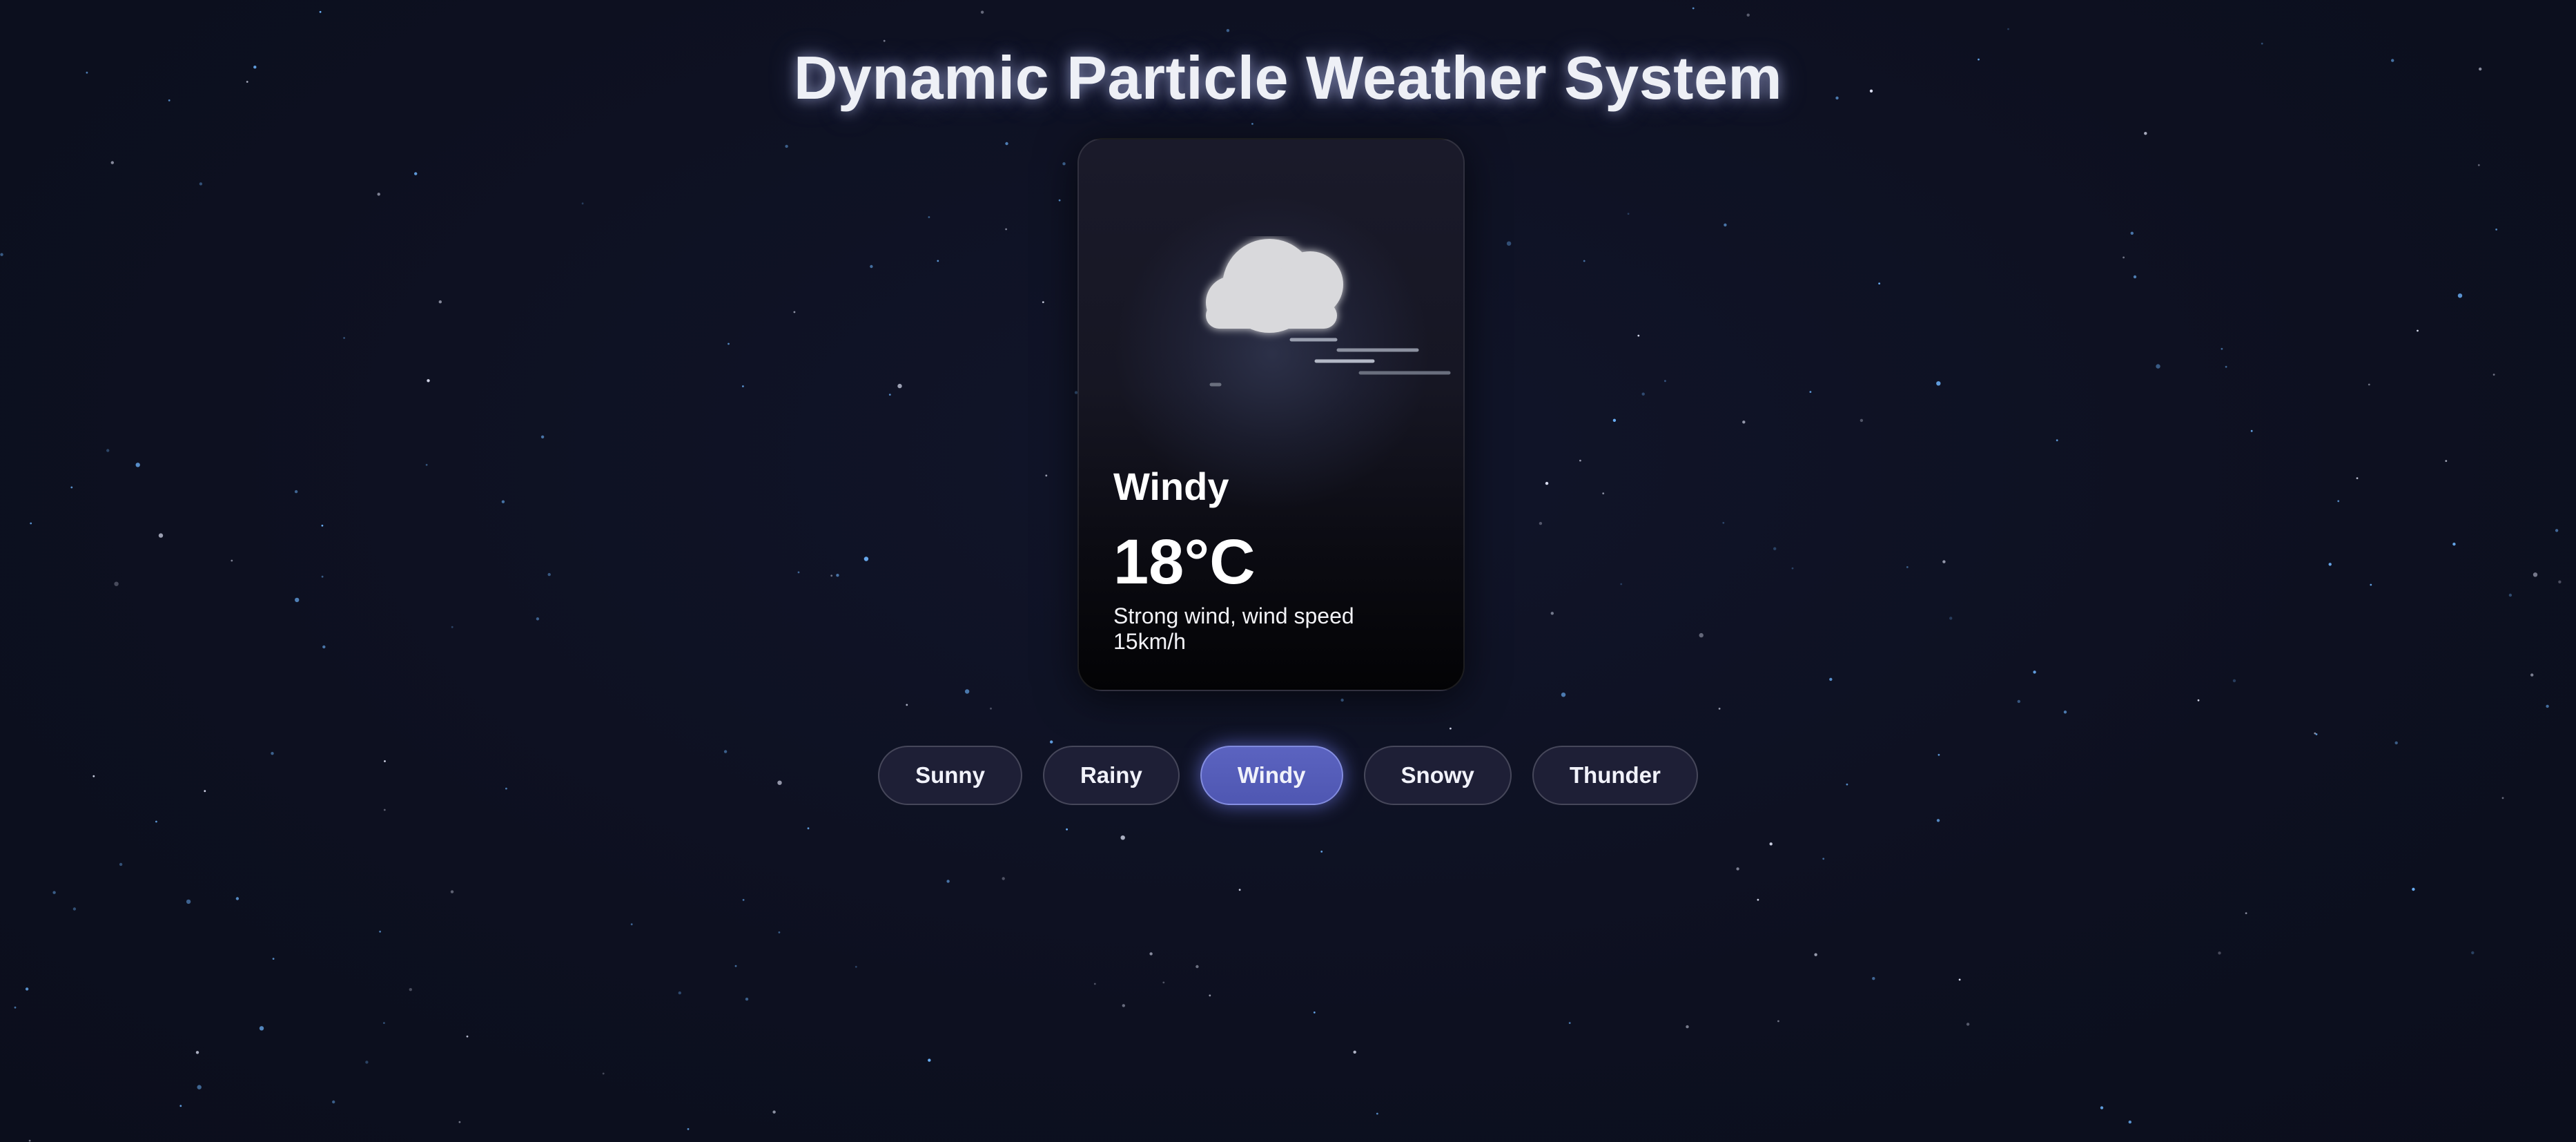  What do you see at coordinates (1184, 562) in the screenshot?
I see `weather-temperature: 18°C` at bounding box center [1184, 562].